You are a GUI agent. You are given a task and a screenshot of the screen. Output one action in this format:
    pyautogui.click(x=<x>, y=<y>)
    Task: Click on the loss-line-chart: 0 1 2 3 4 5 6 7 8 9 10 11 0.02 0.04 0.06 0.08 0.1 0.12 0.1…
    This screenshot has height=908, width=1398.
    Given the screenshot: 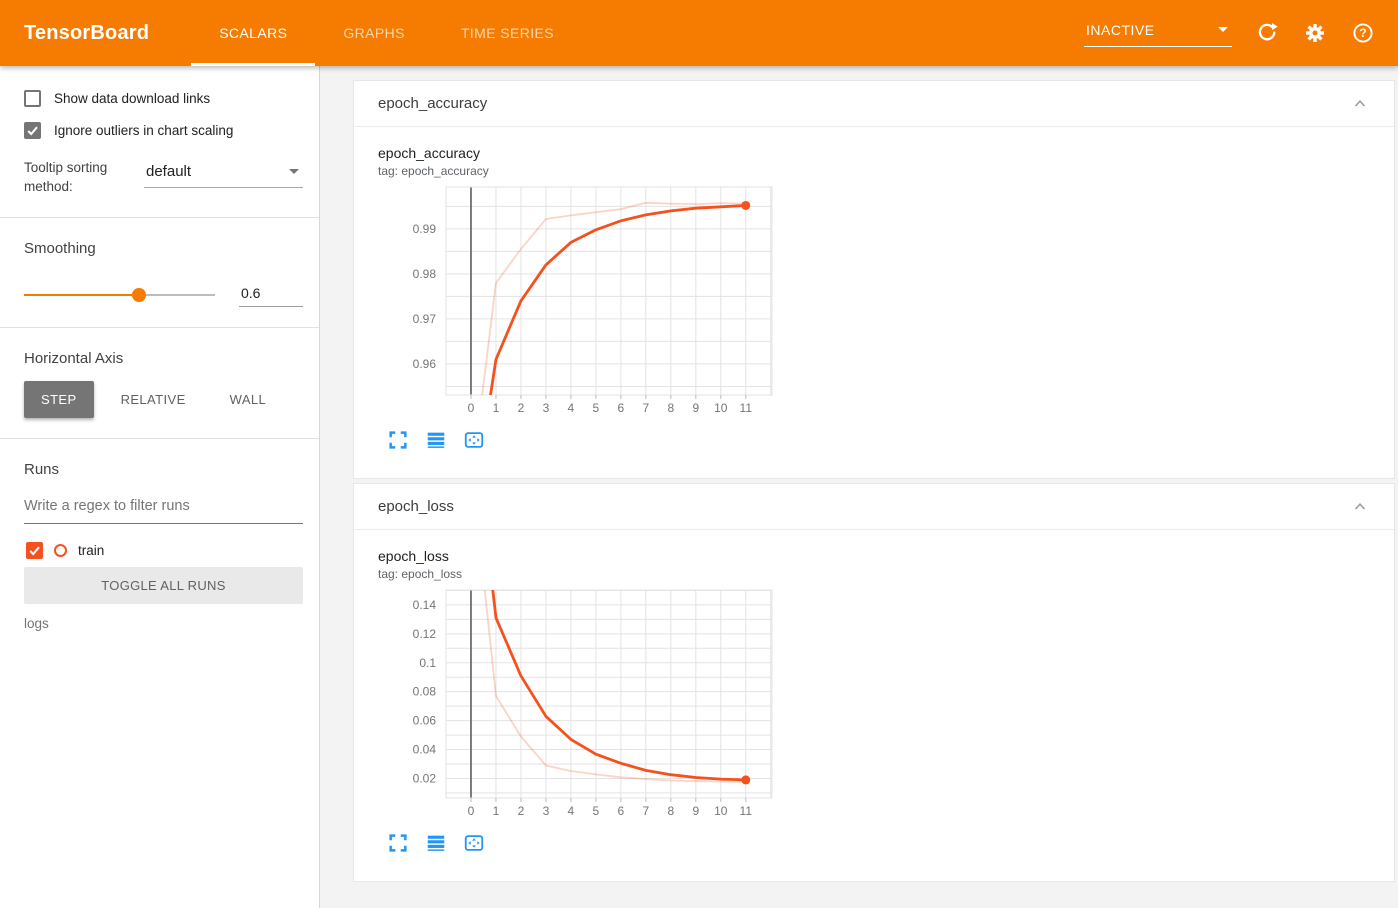 What is the action you would take?
    pyautogui.click(x=577, y=705)
    